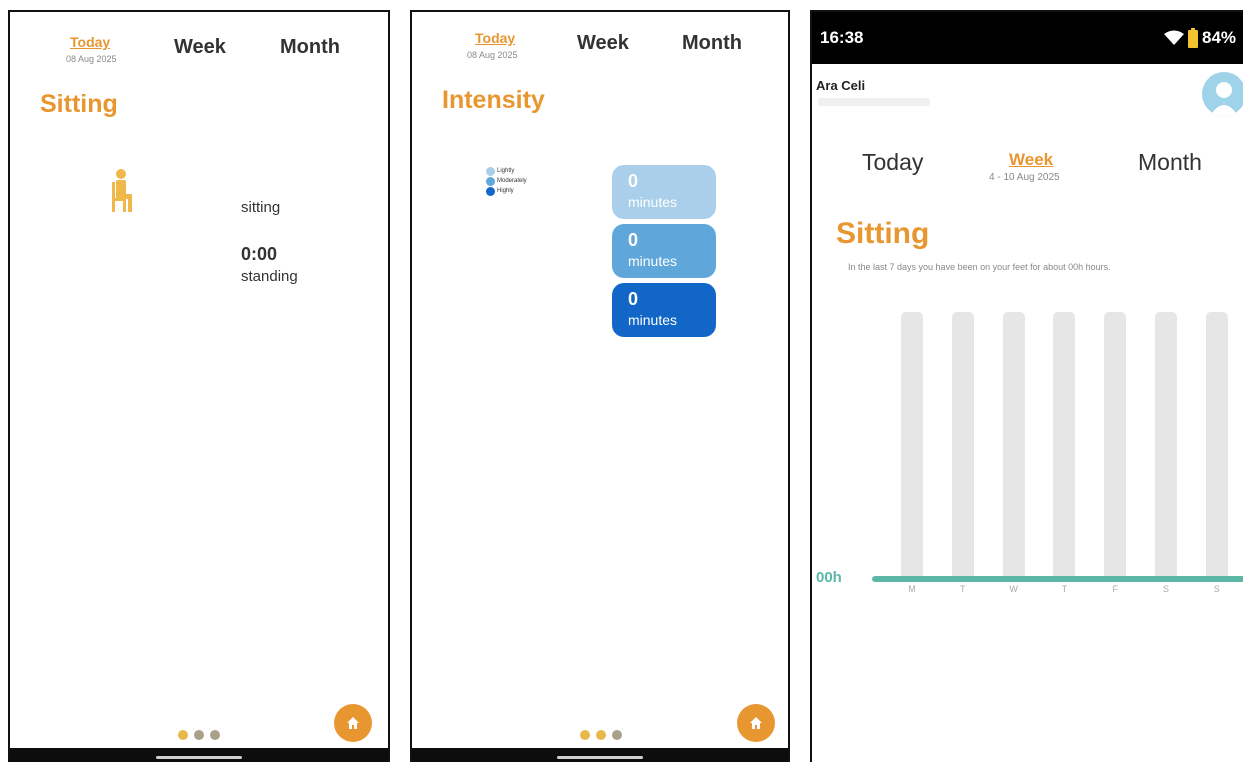  What do you see at coordinates (269, 276) in the screenshot?
I see `standing-label: standing` at bounding box center [269, 276].